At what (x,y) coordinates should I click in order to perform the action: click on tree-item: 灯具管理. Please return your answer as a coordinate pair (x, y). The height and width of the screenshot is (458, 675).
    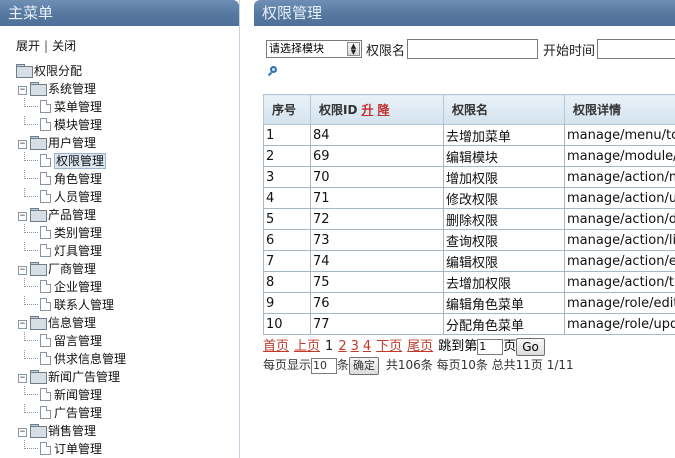
    Looking at the image, I should click on (71, 251).